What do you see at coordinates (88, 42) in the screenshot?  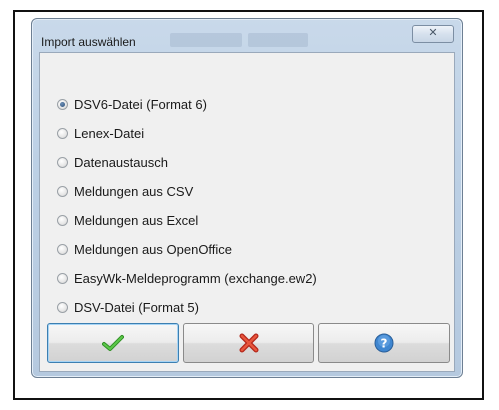 I see `dialog-title: Import auswählen` at bounding box center [88, 42].